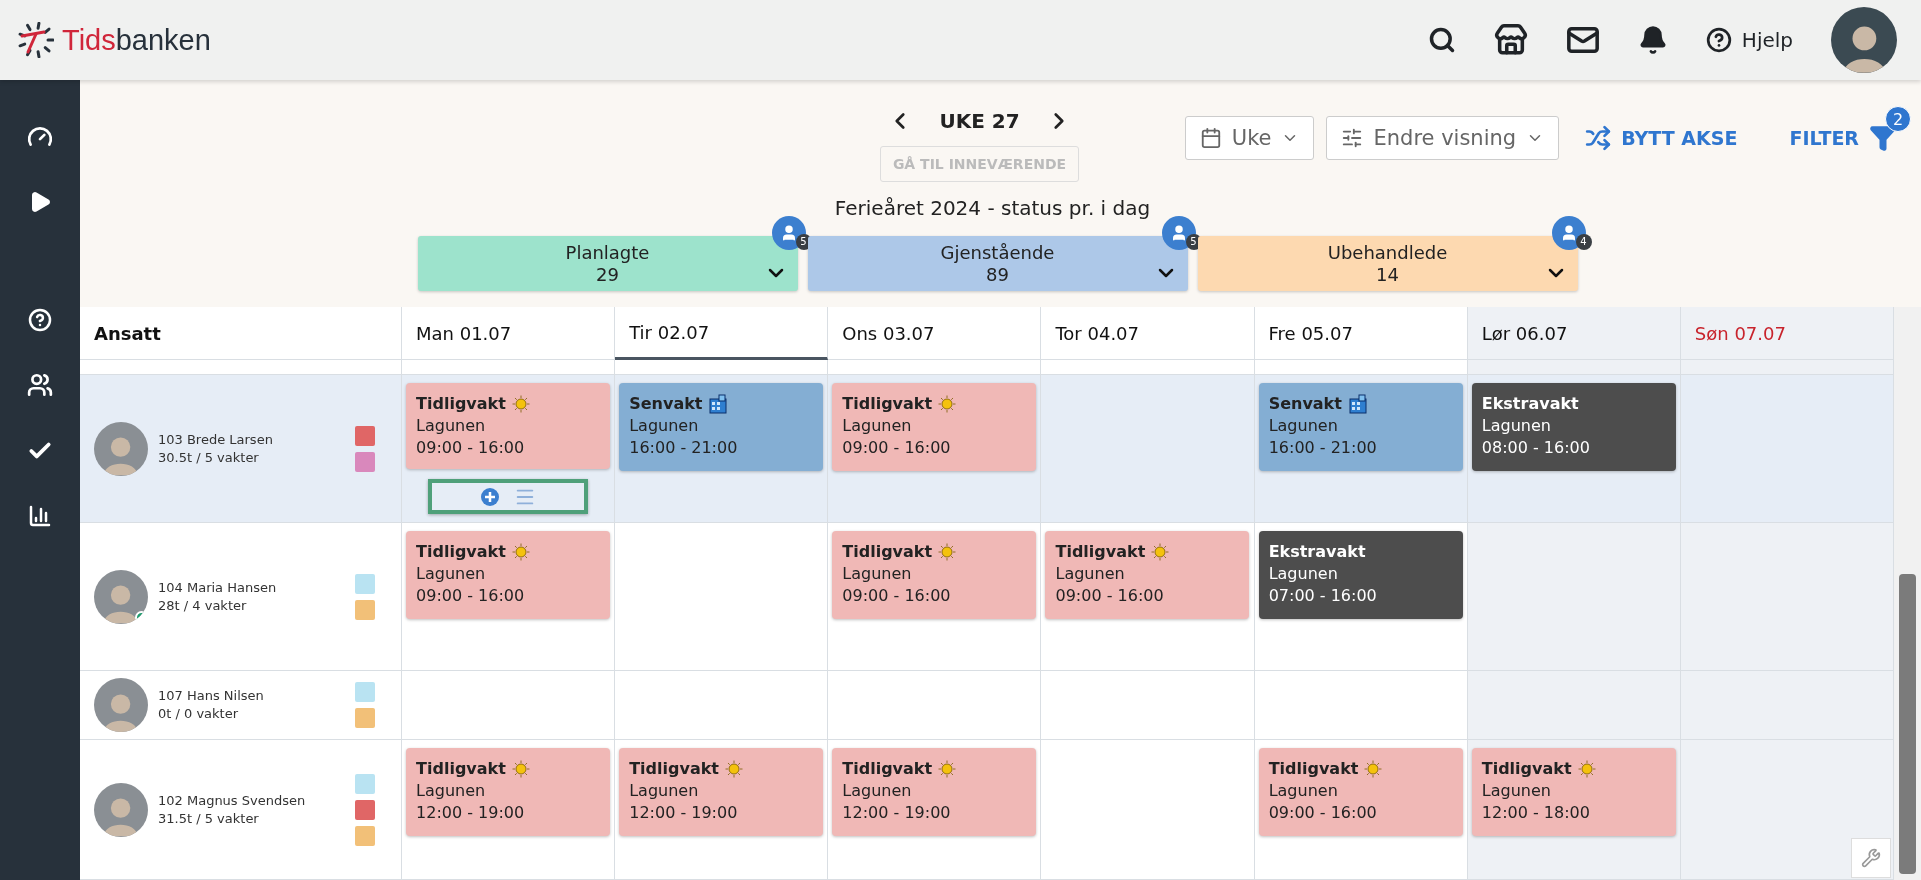 The width and height of the screenshot is (1921, 880). I want to click on day-header: Søn 07.07, so click(1787, 333).